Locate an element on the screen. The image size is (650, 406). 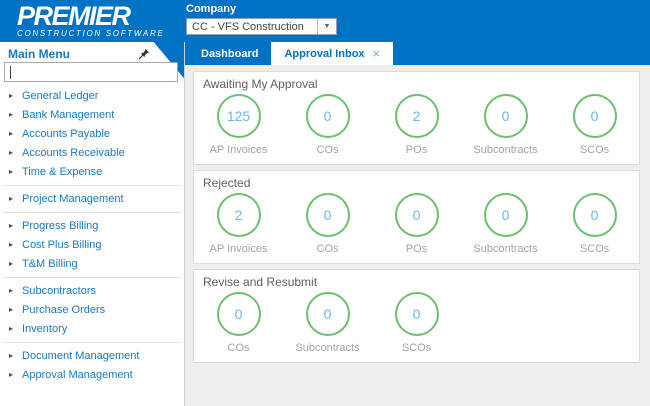
sidebar-menu-item: ▸ Inventory is located at coordinates (92, 328).